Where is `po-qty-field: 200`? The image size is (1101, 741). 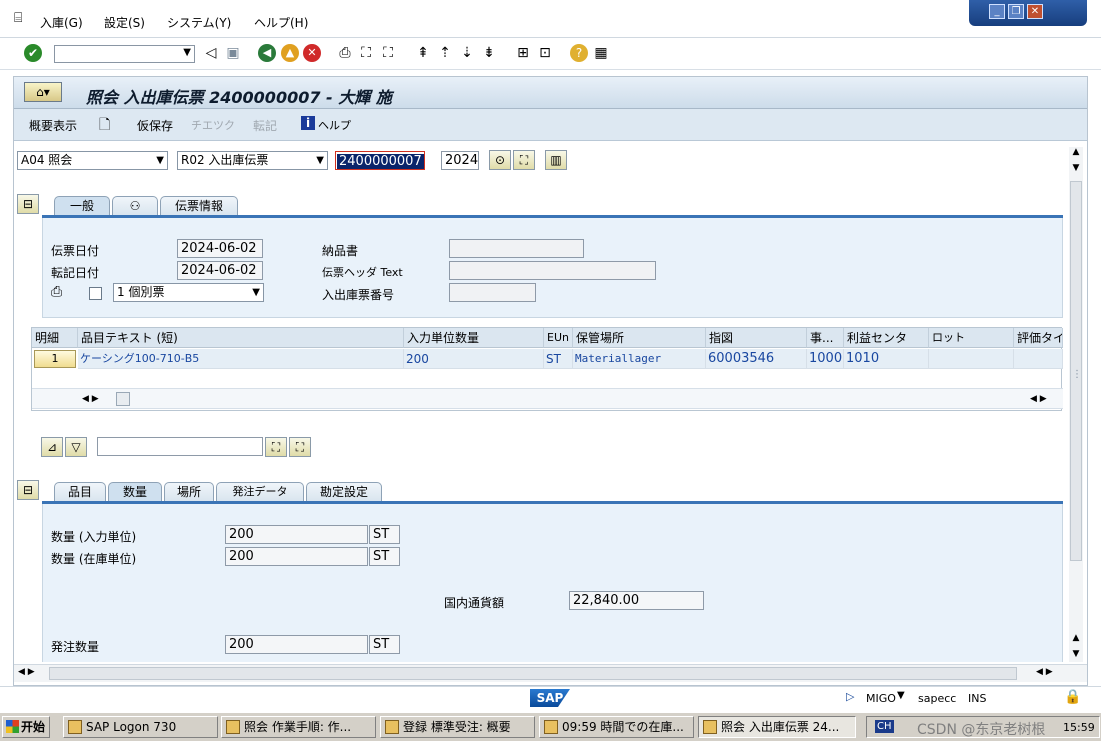 po-qty-field: 200 is located at coordinates (296, 644).